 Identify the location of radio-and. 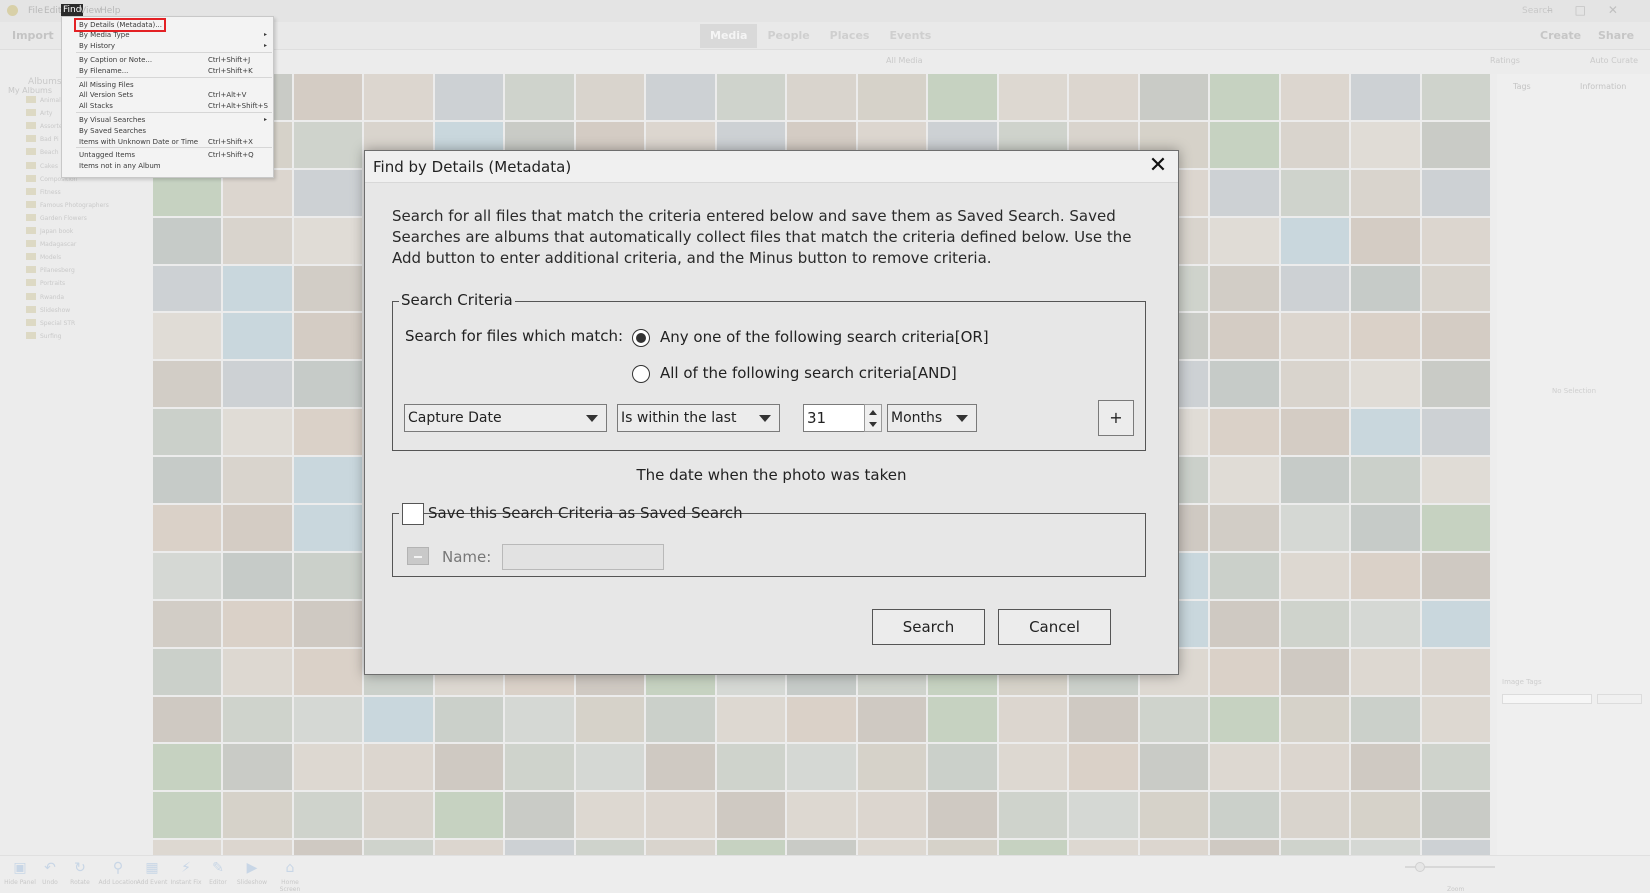
(641, 374).